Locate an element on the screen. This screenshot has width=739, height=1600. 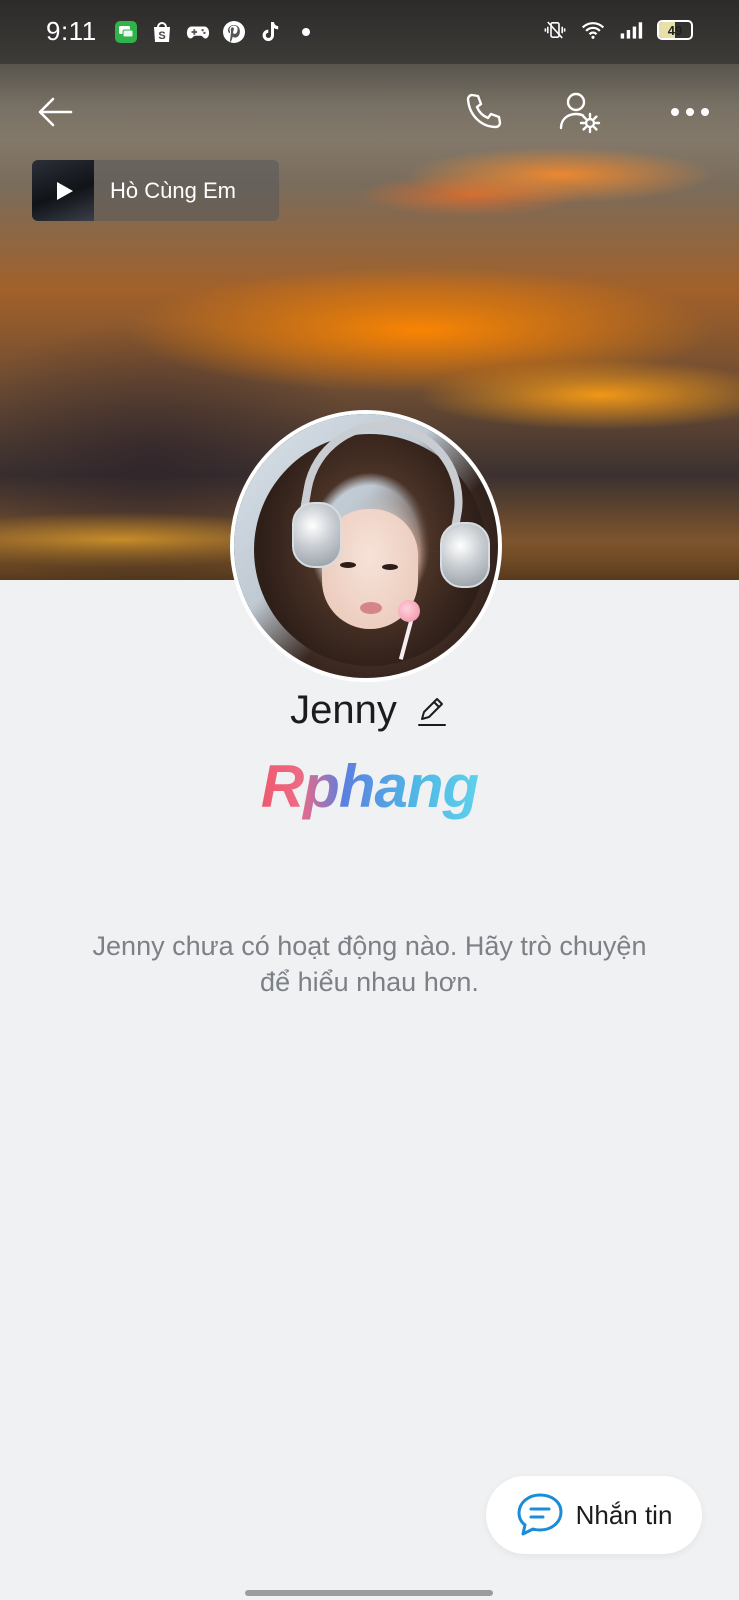
avatar-eye-left is located at coordinates (348, 565).